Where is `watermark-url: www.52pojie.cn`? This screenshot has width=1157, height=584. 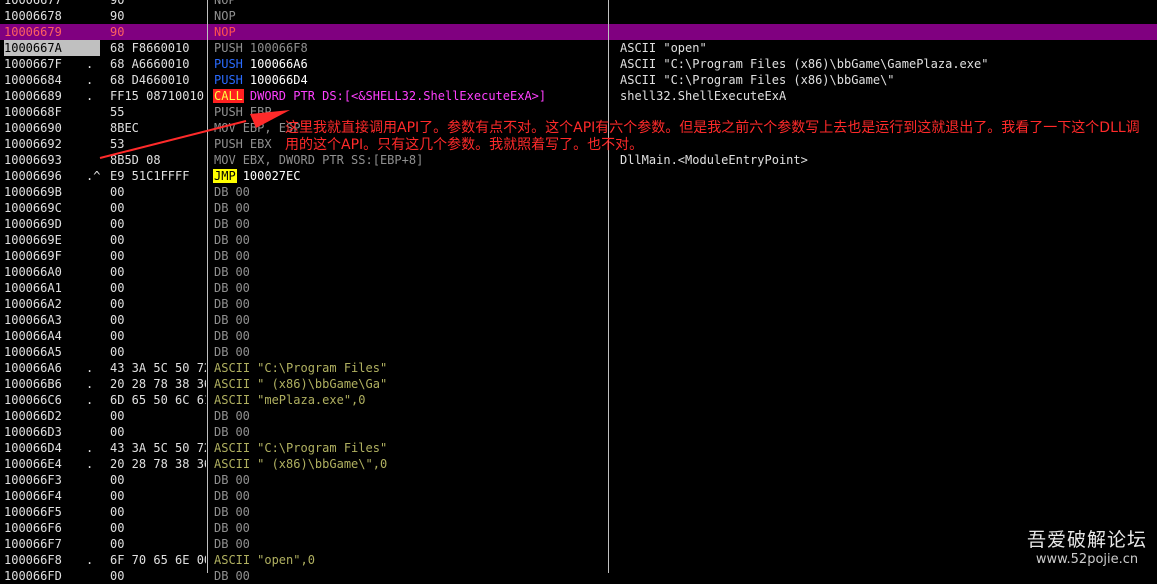
watermark-url: www.52pojie.cn is located at coordinates (1087, 559).